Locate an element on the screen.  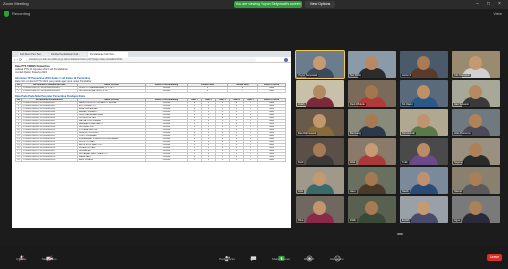
unmute-button: Unmute is located at coordinates (21, 255).